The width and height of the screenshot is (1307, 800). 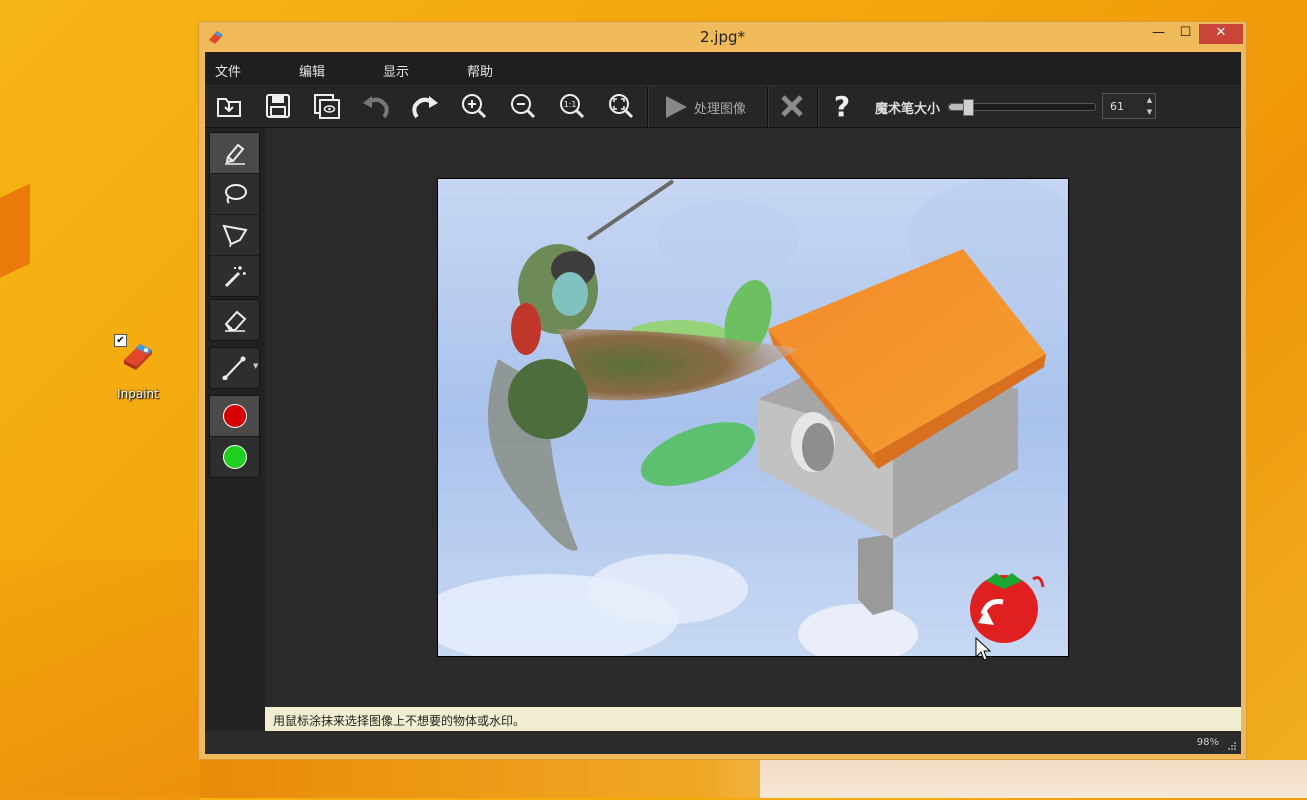 I want to click on eraser-icon, so click(x=235, y=321).